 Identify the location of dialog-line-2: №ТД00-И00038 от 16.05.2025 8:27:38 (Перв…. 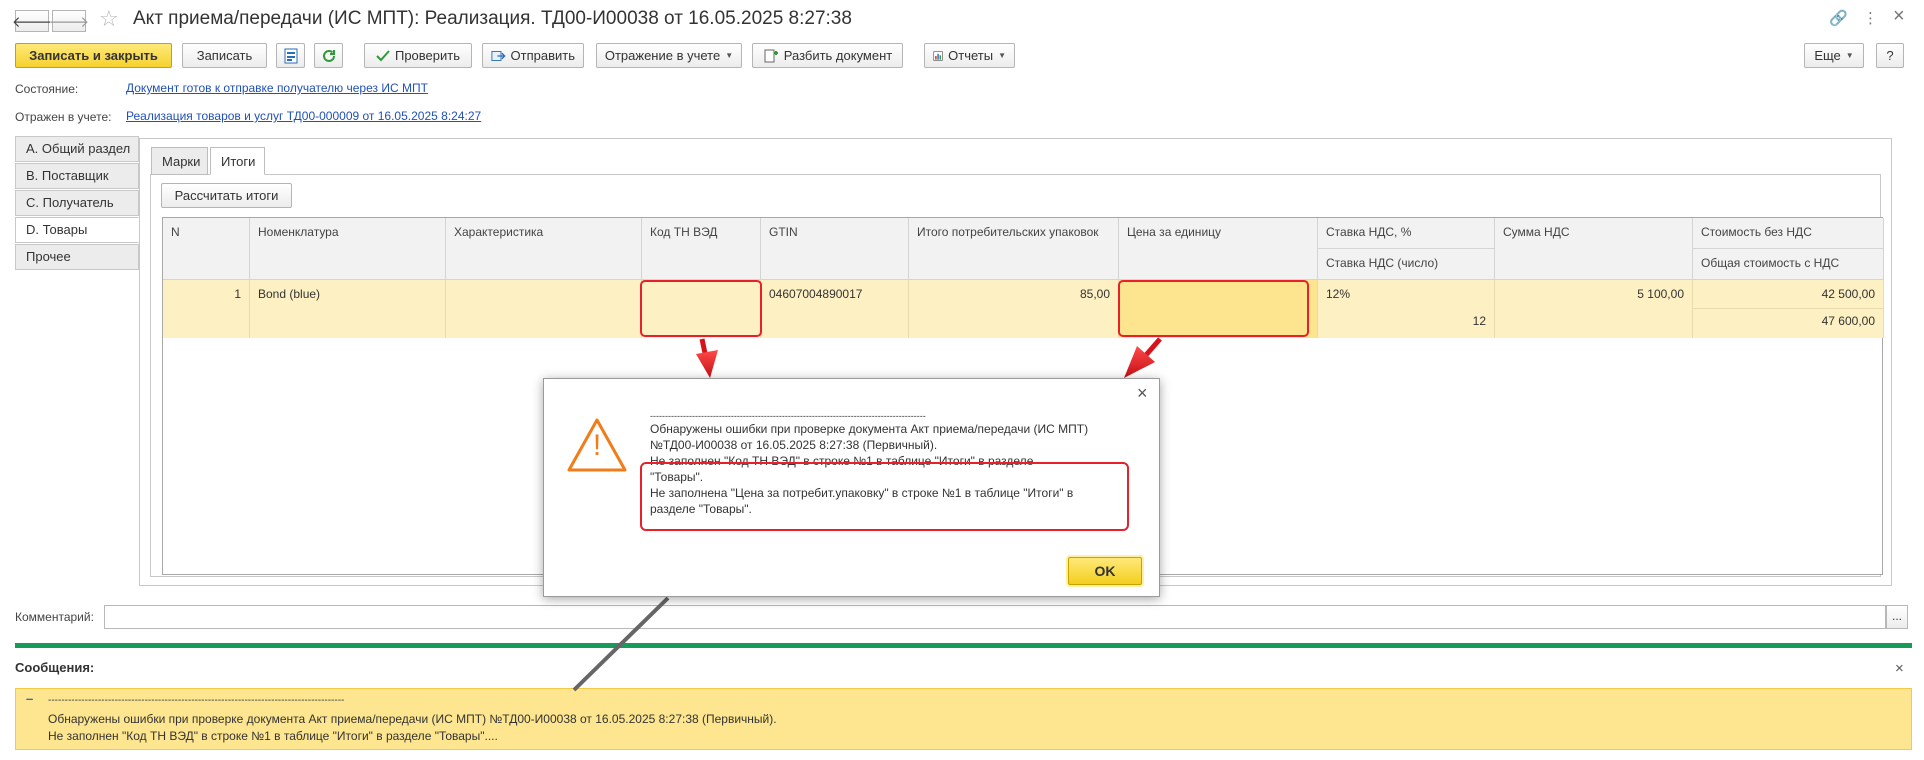
(794, 445).